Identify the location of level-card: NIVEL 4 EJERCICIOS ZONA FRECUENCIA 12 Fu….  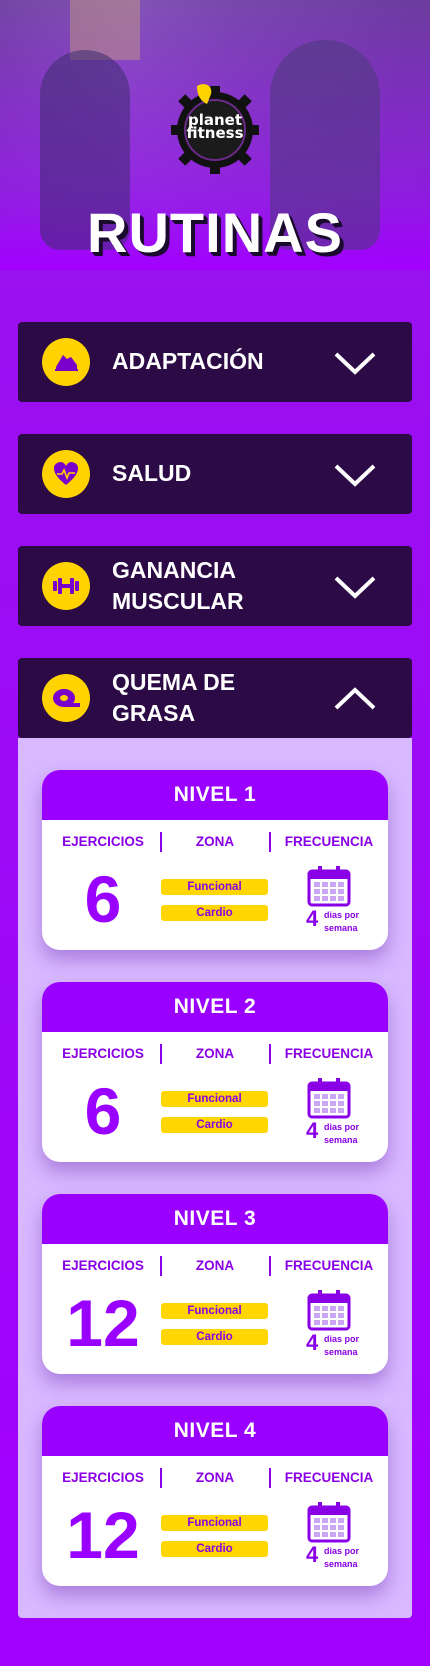
(215, 1496).